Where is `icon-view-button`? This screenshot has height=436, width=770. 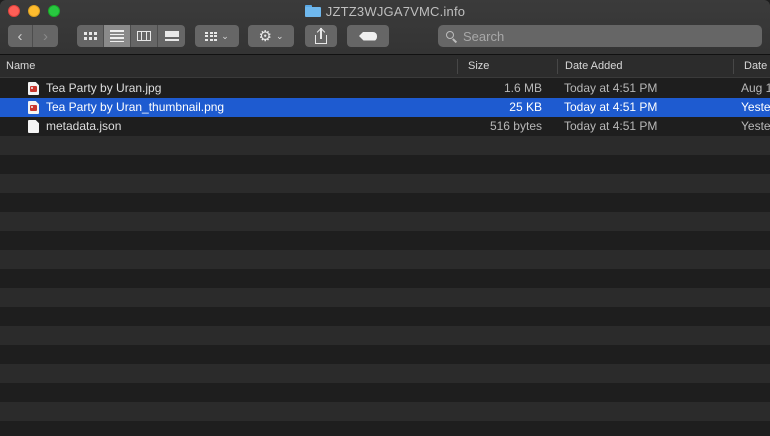 icon-view-button is located at coordinates (90, 36).